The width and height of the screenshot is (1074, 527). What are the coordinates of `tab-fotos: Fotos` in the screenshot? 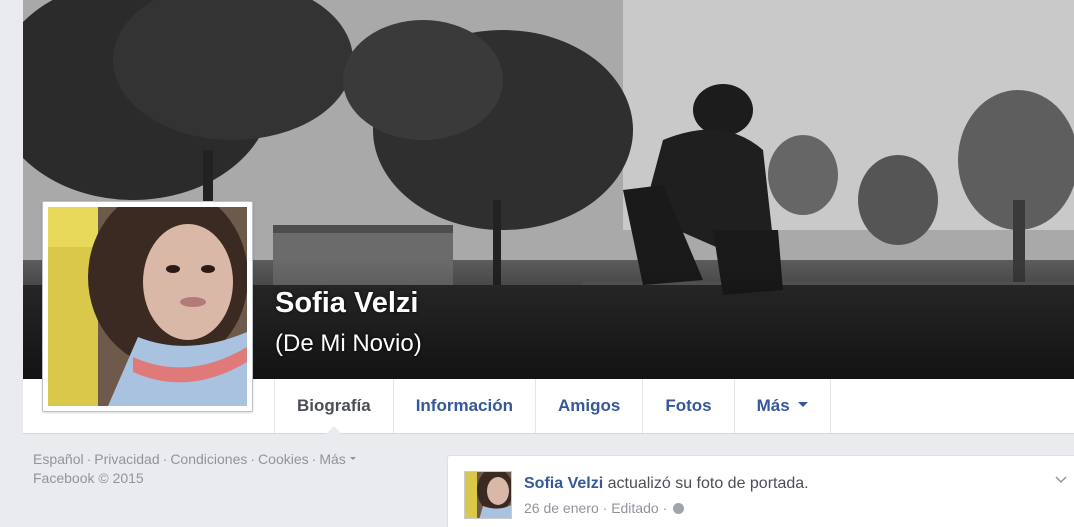 It's located at (687, 406).